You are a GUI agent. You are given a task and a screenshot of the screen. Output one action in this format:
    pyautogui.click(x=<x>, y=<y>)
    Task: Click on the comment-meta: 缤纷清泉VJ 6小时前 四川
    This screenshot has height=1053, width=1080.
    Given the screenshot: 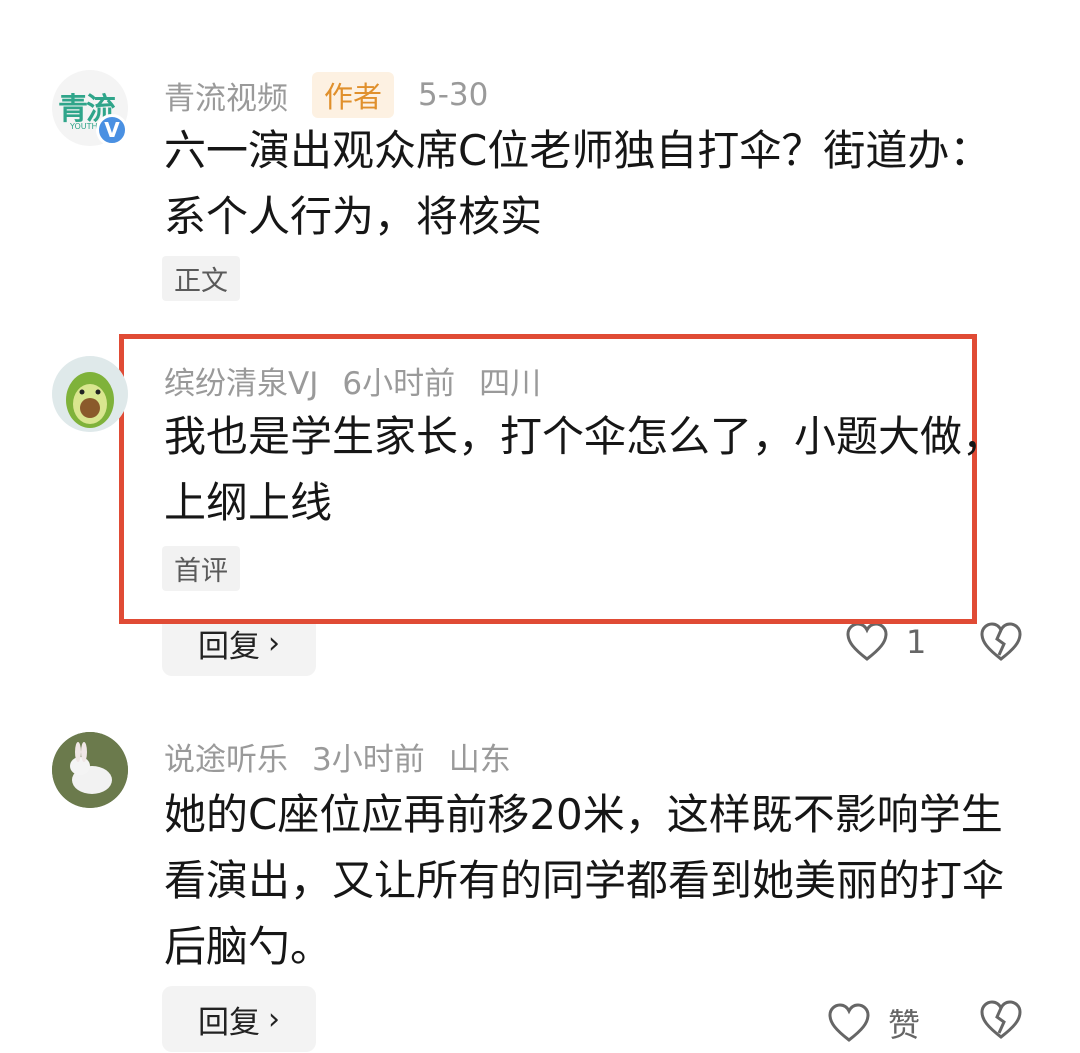 What is the action you would take?
    pyautogui.click(x=364, y=380)
    